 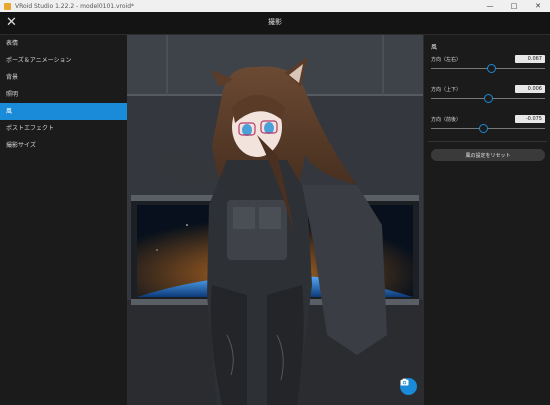 What do you see at coordinates (63, 128) in the screenshot?
I see `sidebar-item-post-effect: ポストエフェクト` at bounding box center [63, 128].